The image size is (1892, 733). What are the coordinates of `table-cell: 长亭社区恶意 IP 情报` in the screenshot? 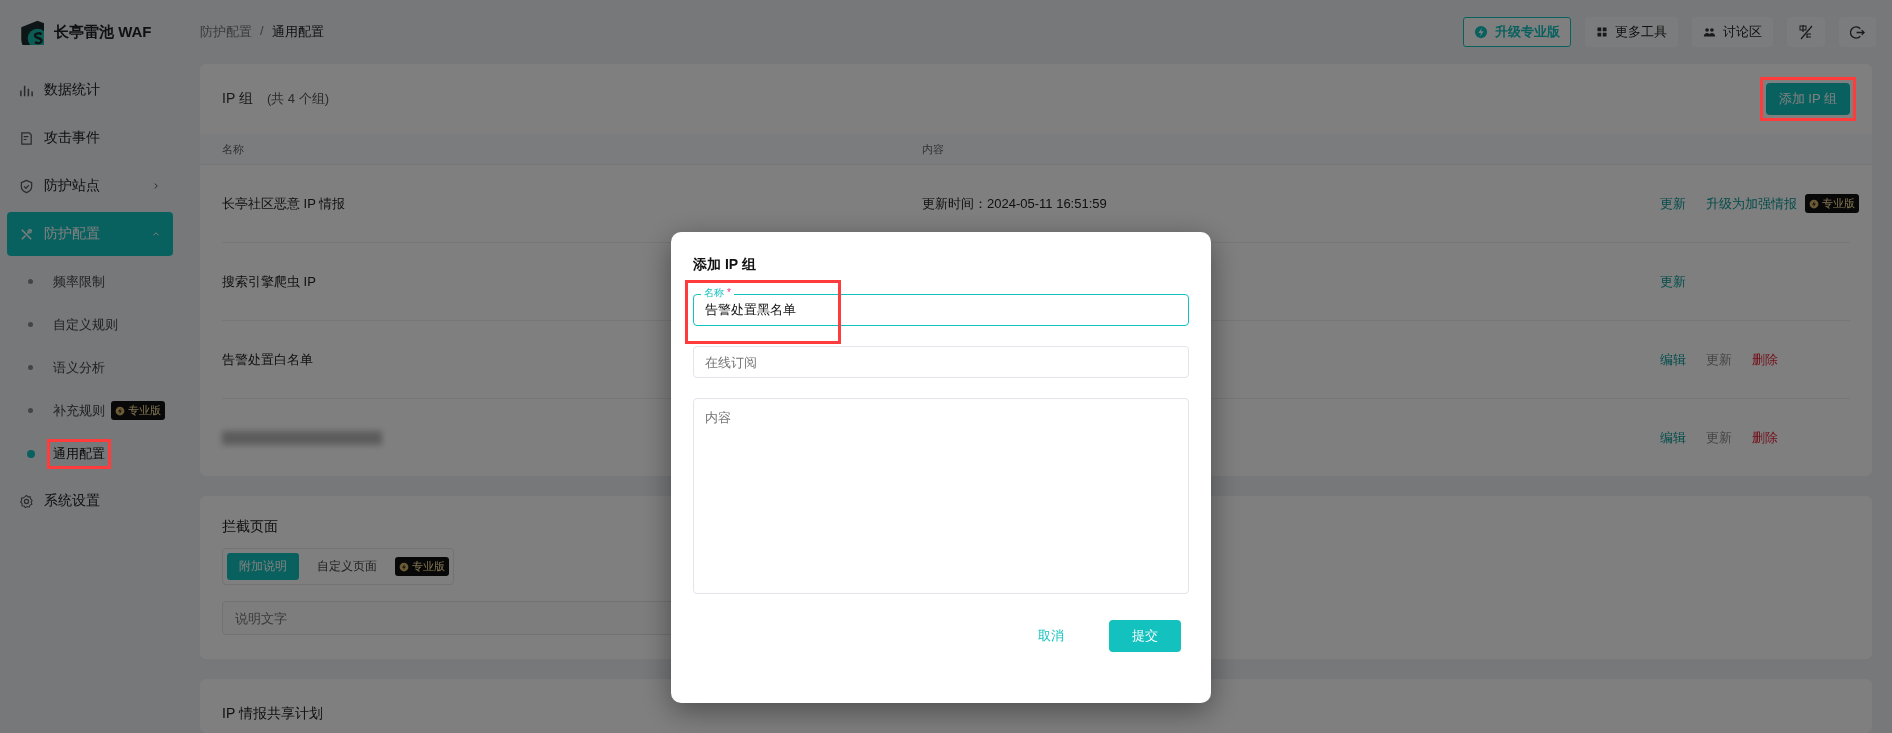 It's located at (284, 203).